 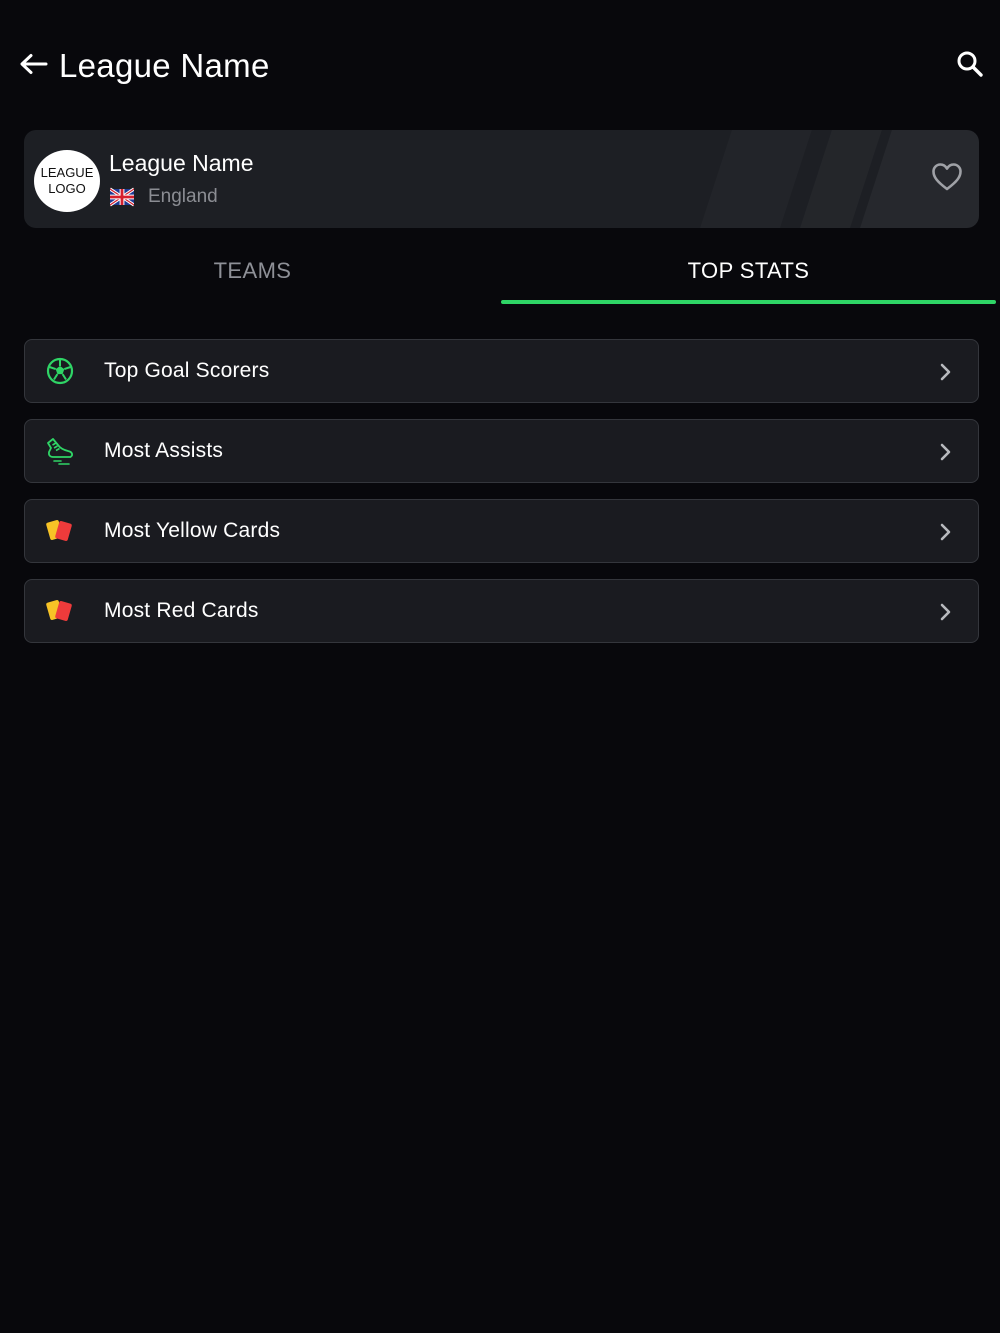 What do you see at coordinates (192, 530) in the screenshot?
I see `stat-label: Most Yellow Cards` at bounding box center [192, 530].